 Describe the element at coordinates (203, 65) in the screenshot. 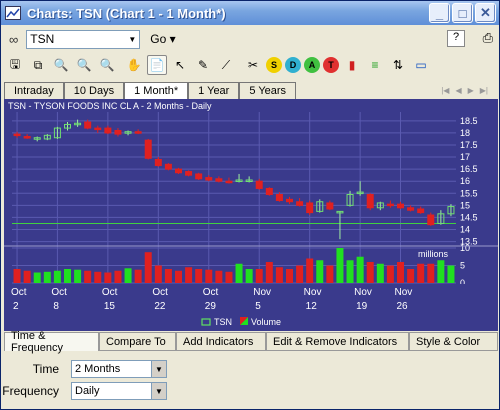

I see `pencil-draw-icon: ✎` at that location.